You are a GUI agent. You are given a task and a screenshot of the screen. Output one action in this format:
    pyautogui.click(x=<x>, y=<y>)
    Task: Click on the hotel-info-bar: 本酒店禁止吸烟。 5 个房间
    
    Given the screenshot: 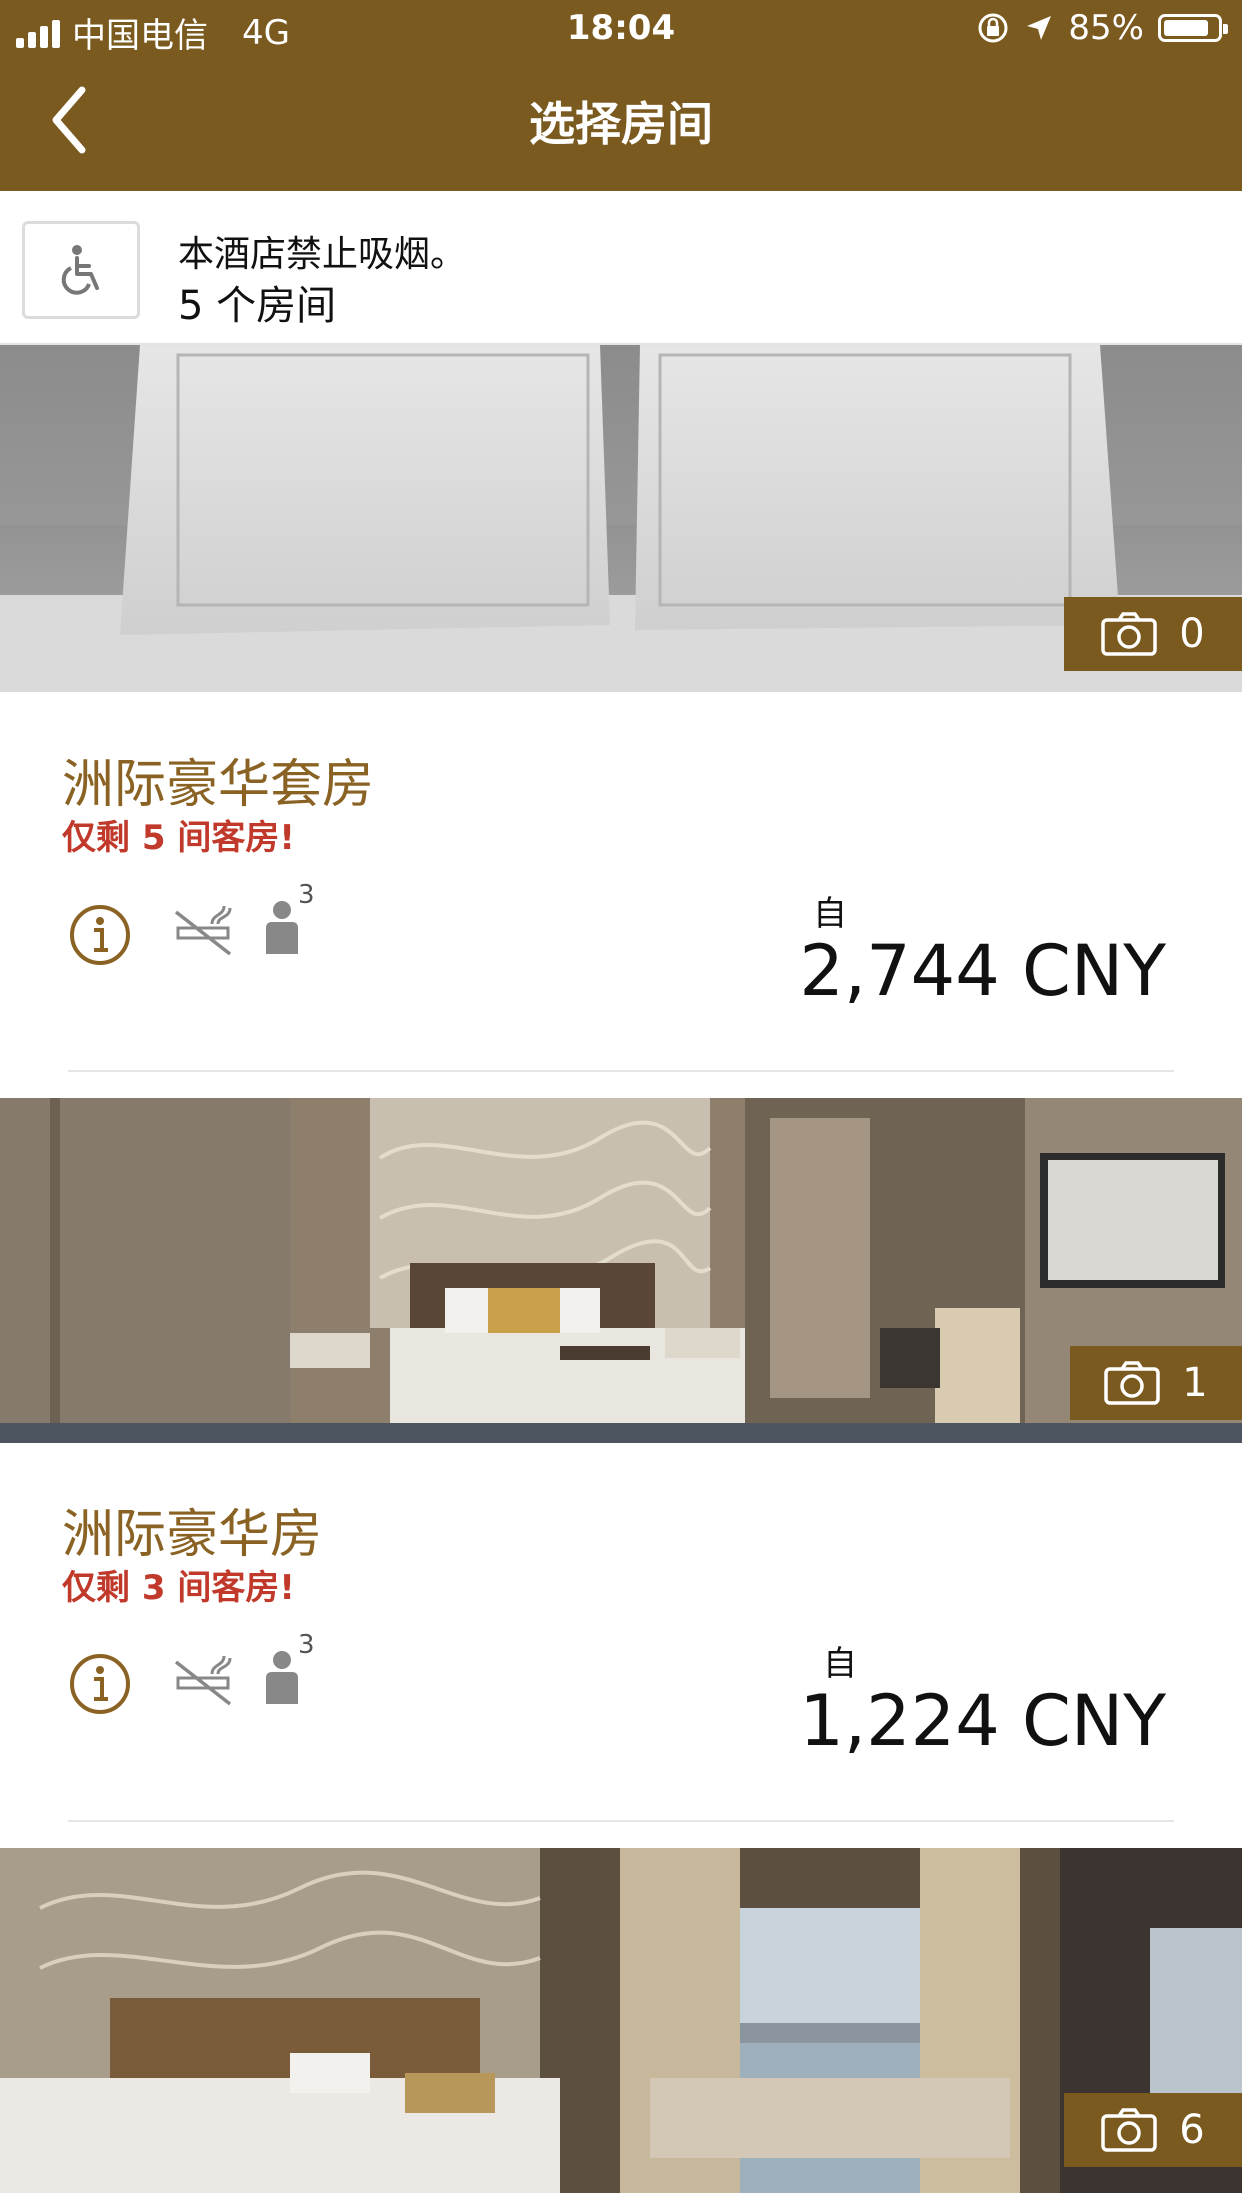 What is the action you would take?
    pyautogui.click(x=621, y=268)
    